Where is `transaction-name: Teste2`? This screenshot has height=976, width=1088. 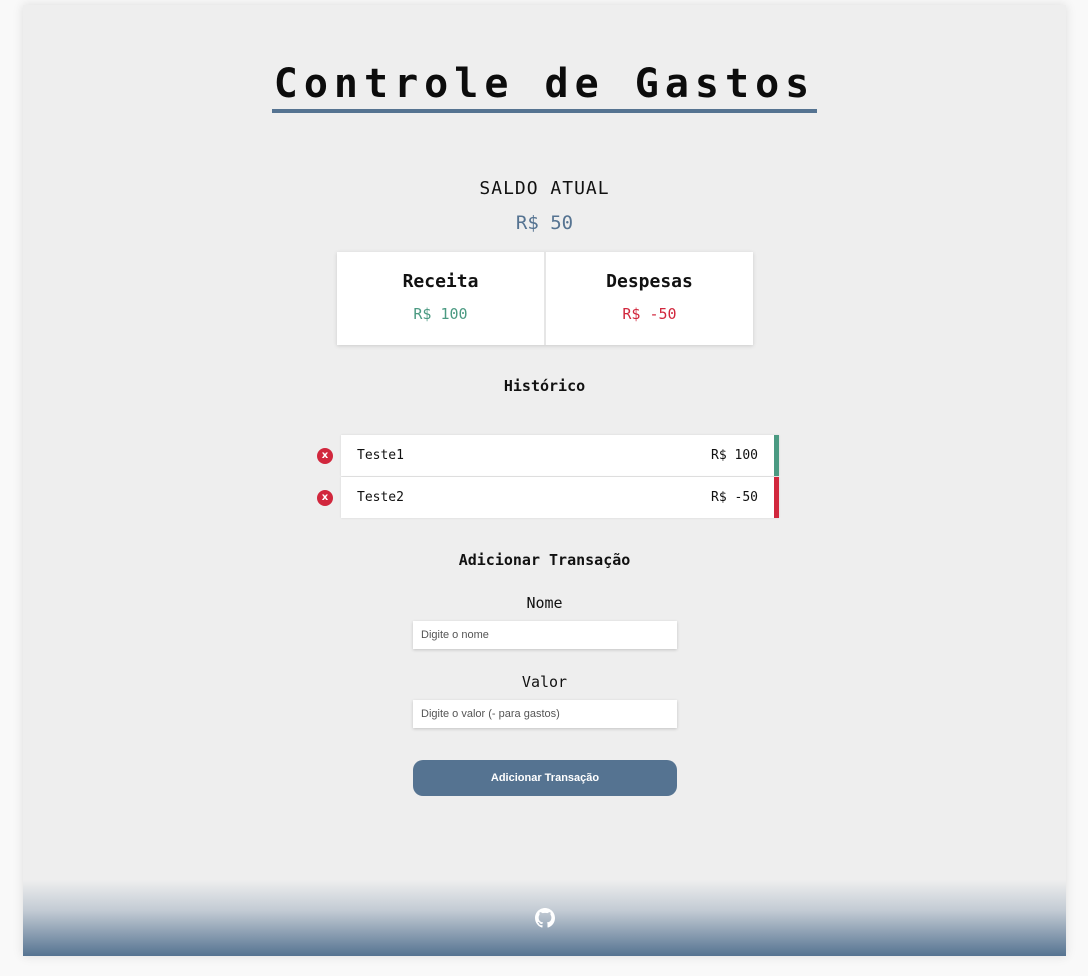 transaction-name: Teste2 is located at coordinates (380, 497).